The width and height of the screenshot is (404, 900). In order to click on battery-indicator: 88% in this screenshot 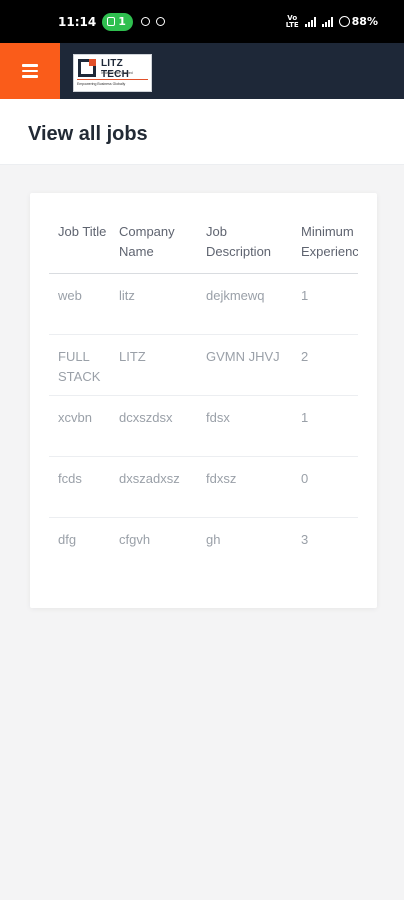, I will do `click(358, 21)`.